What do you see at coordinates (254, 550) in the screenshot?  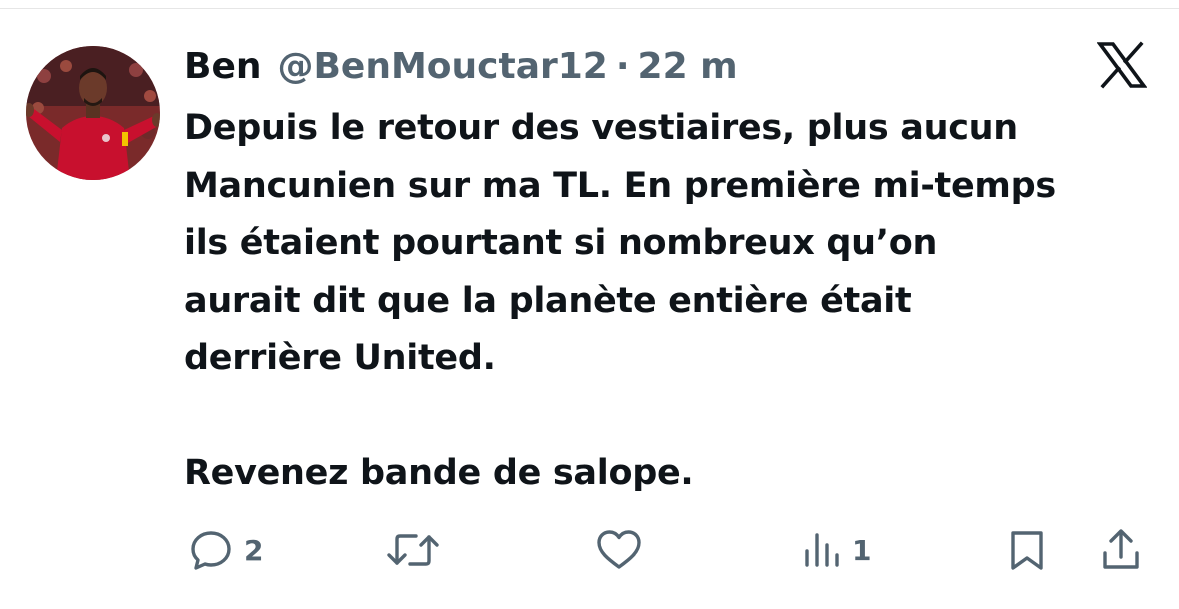 I see `reply-count: 2` at bounding box center [254, 550].